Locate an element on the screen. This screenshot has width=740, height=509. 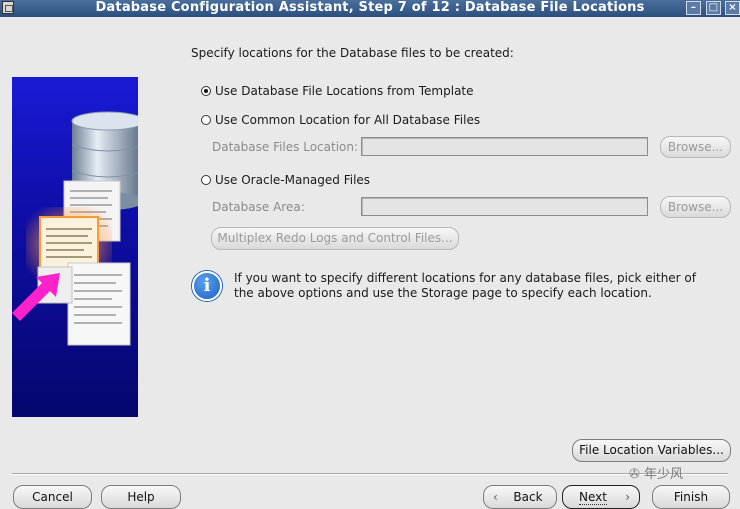
database-files-location-field is located at coordinates (504, 146).